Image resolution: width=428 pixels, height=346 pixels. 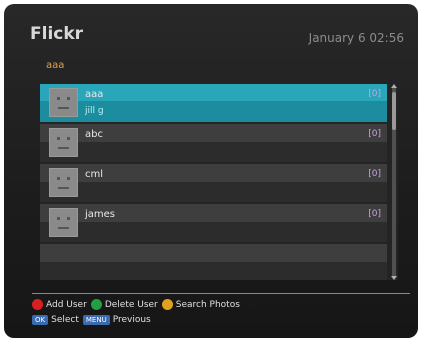 What do you see at coordinates (66, 305) in the screenshot?
I see `add-user-hint: Add User` at bounding box center [66, 305].